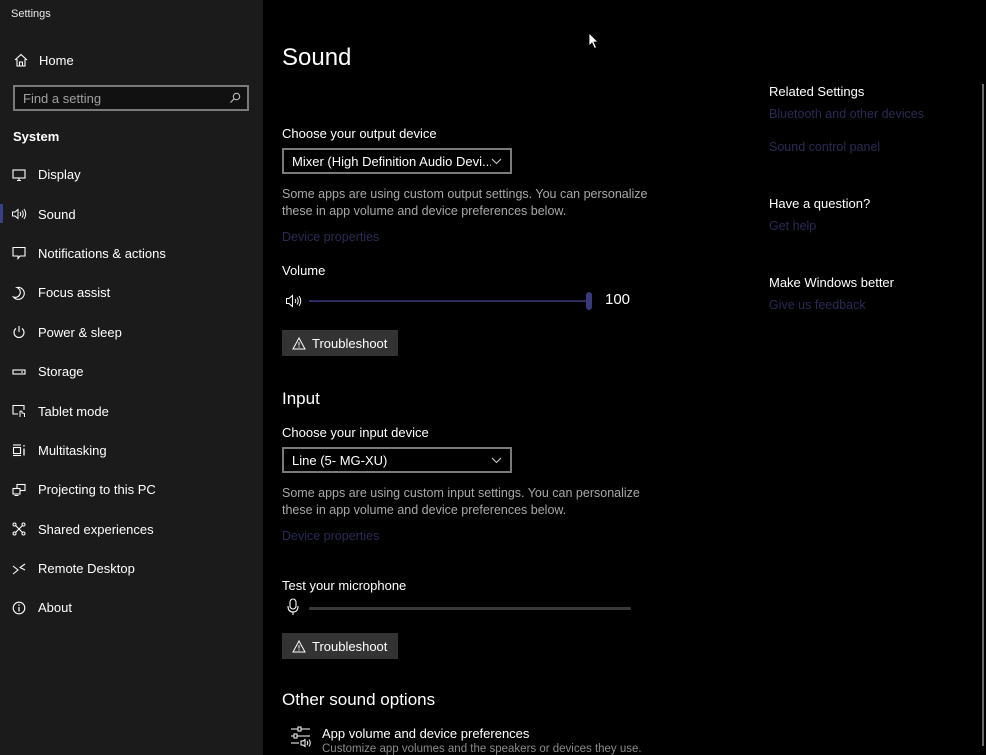 The image size is (986, 755). What do you see at coordinates (19, 253) in the screenshot?
I see `notification-icon` at bounding box center [19, 253].